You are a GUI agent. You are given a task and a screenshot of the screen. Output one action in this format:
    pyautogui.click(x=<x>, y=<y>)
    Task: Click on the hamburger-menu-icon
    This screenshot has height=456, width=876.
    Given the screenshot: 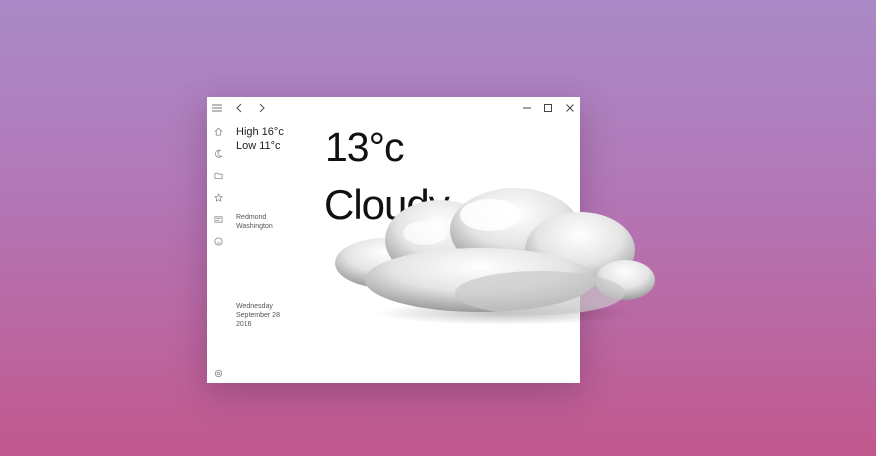 What is the action you would take?
    pyautogui.click(x=217, y=108)
    